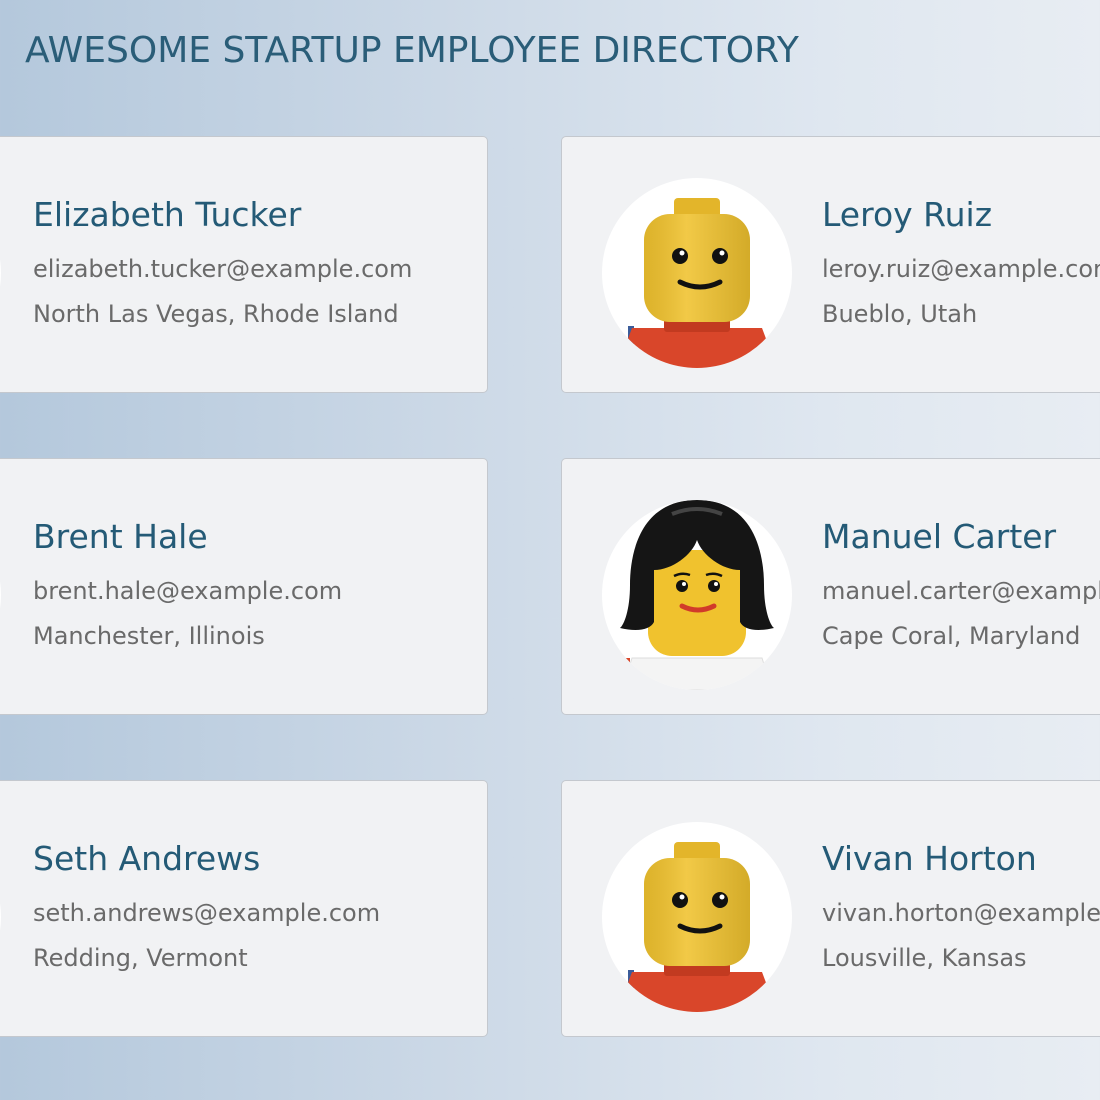 The width and height of the screenshot is (1100, 1100). Describe the element at coordinates (924, 958) in the screenshot. I see `employee-location: Lousville, Kansas` at that location.